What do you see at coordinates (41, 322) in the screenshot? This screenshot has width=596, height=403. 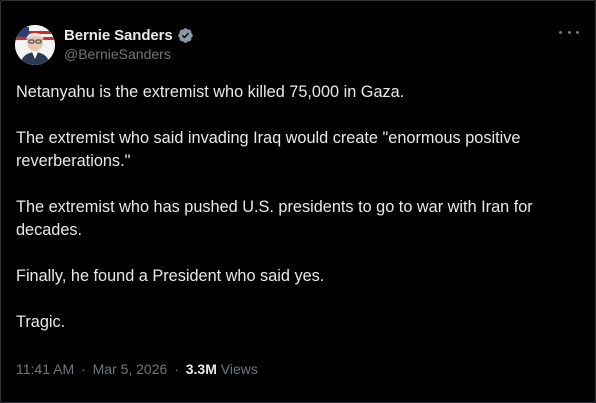 I see `tweet-paragraph: Tragic.` at bounding box center [41, 322].